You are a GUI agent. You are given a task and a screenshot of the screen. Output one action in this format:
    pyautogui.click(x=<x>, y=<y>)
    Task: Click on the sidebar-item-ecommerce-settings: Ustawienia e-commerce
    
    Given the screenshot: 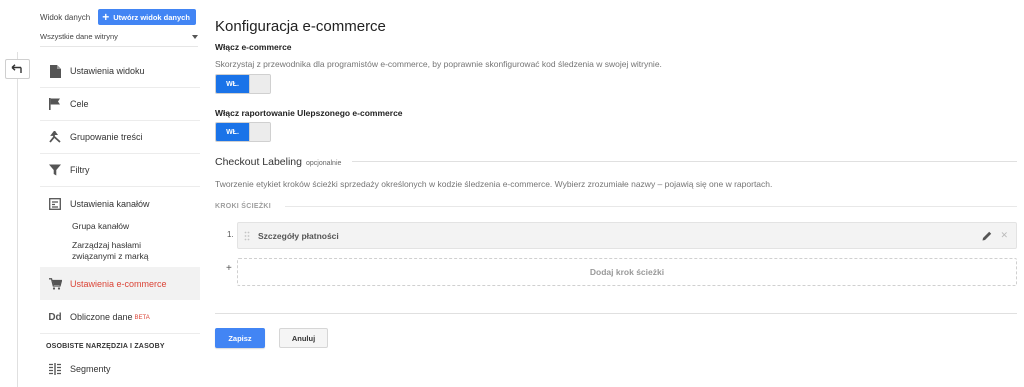 What is the action you would take?
    pyautogui.click(x=120, y=283)
    